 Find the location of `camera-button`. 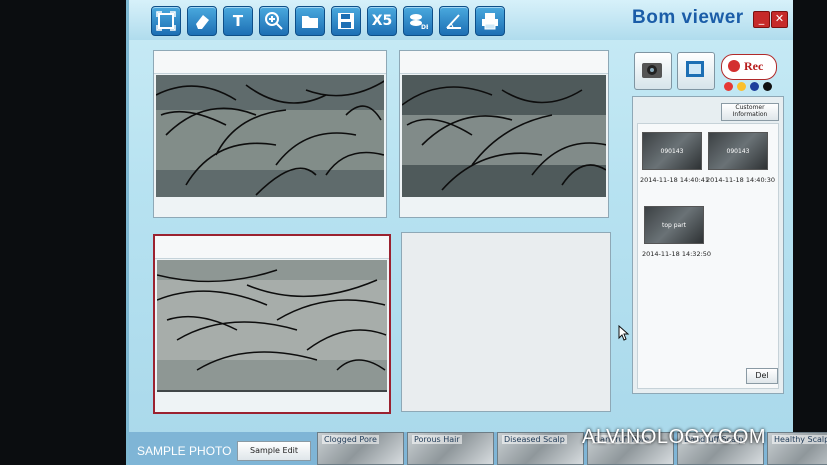

camera-button is located at coordinates (653, 71).